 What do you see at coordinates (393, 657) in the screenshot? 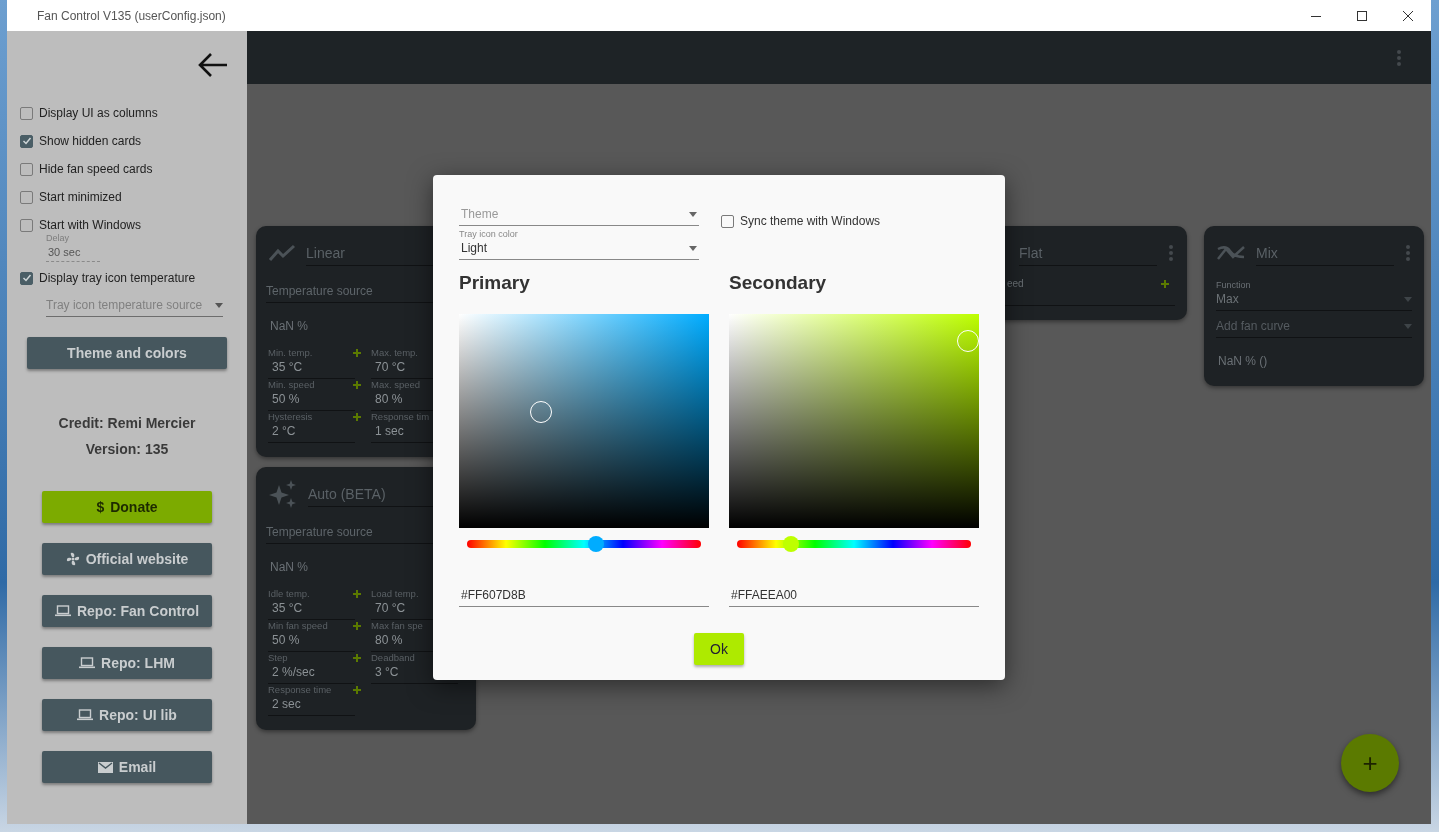
I see `field-label: Deadband` at bounding box center [393, 657].